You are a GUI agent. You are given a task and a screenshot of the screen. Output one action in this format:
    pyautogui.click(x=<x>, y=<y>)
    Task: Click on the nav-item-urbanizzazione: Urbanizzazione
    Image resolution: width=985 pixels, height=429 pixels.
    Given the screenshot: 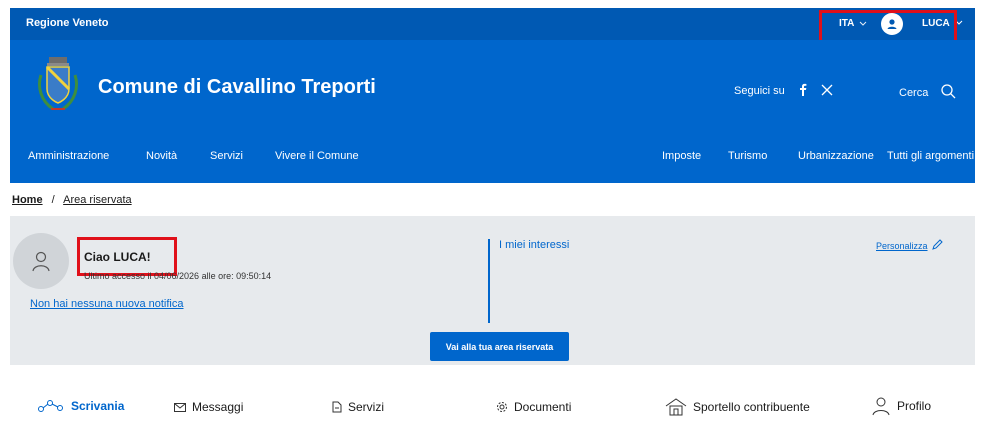 What is the action you would take?
    pyautogui.click(x=836, y=156)
    